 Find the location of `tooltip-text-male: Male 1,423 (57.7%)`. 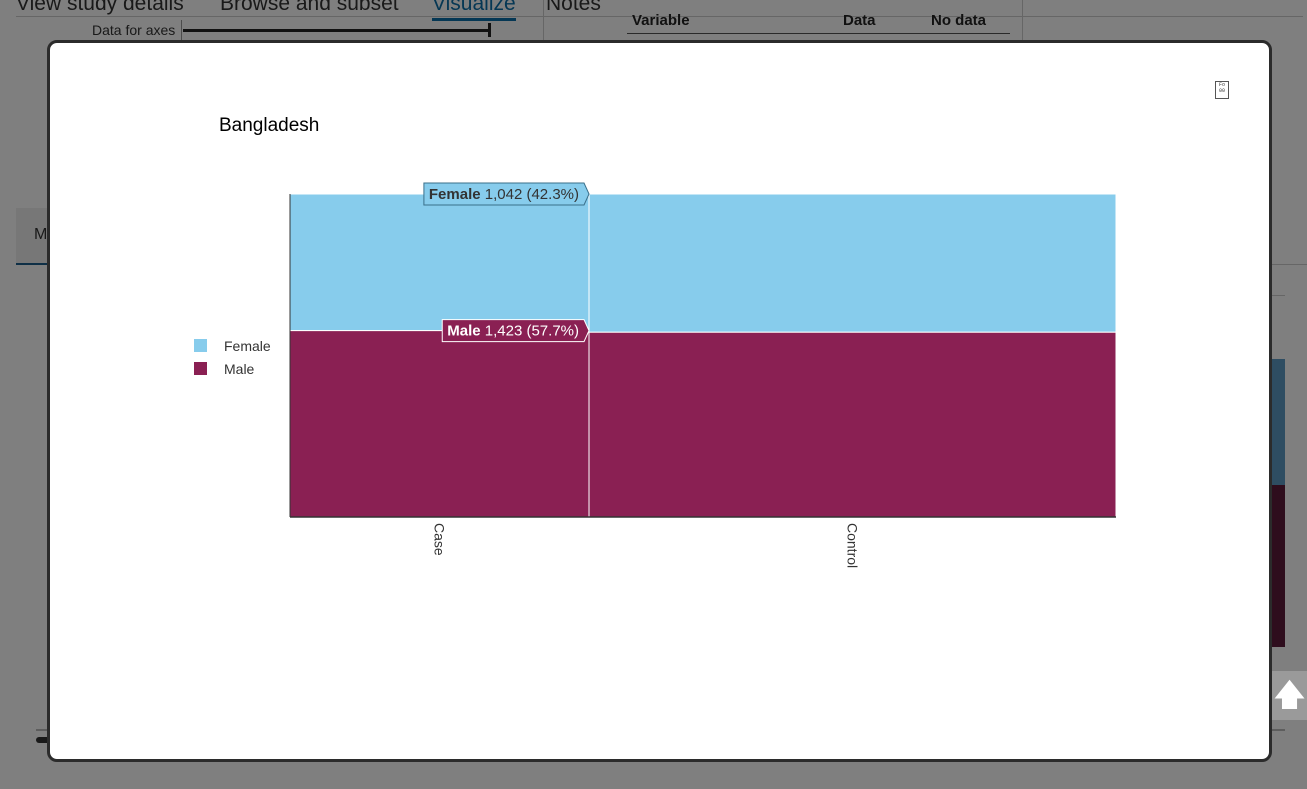

tooltip-text-male: Male 1,423 (57.7%) is located at coordinates (513, 331).